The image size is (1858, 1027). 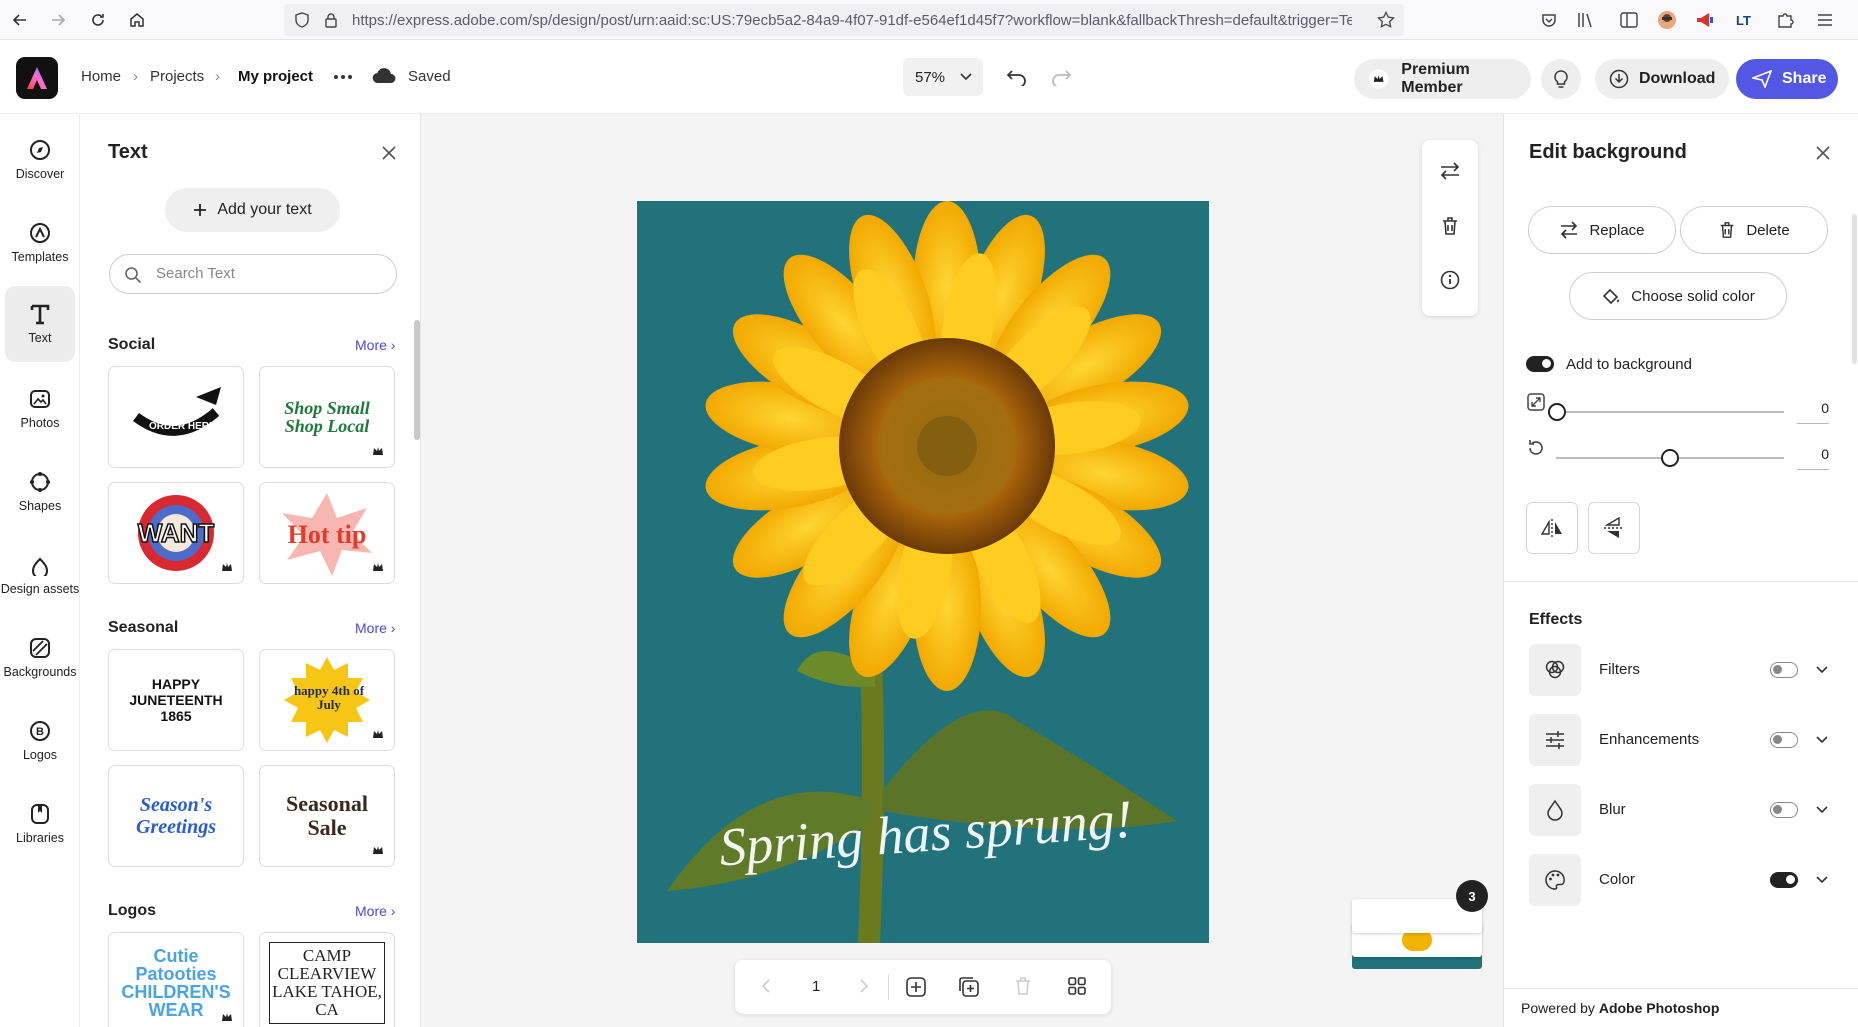 What do you see at coordinates (943, 77) in the screenshot?
I see `zoom-select: 57%` at bounding box center [943, 77].